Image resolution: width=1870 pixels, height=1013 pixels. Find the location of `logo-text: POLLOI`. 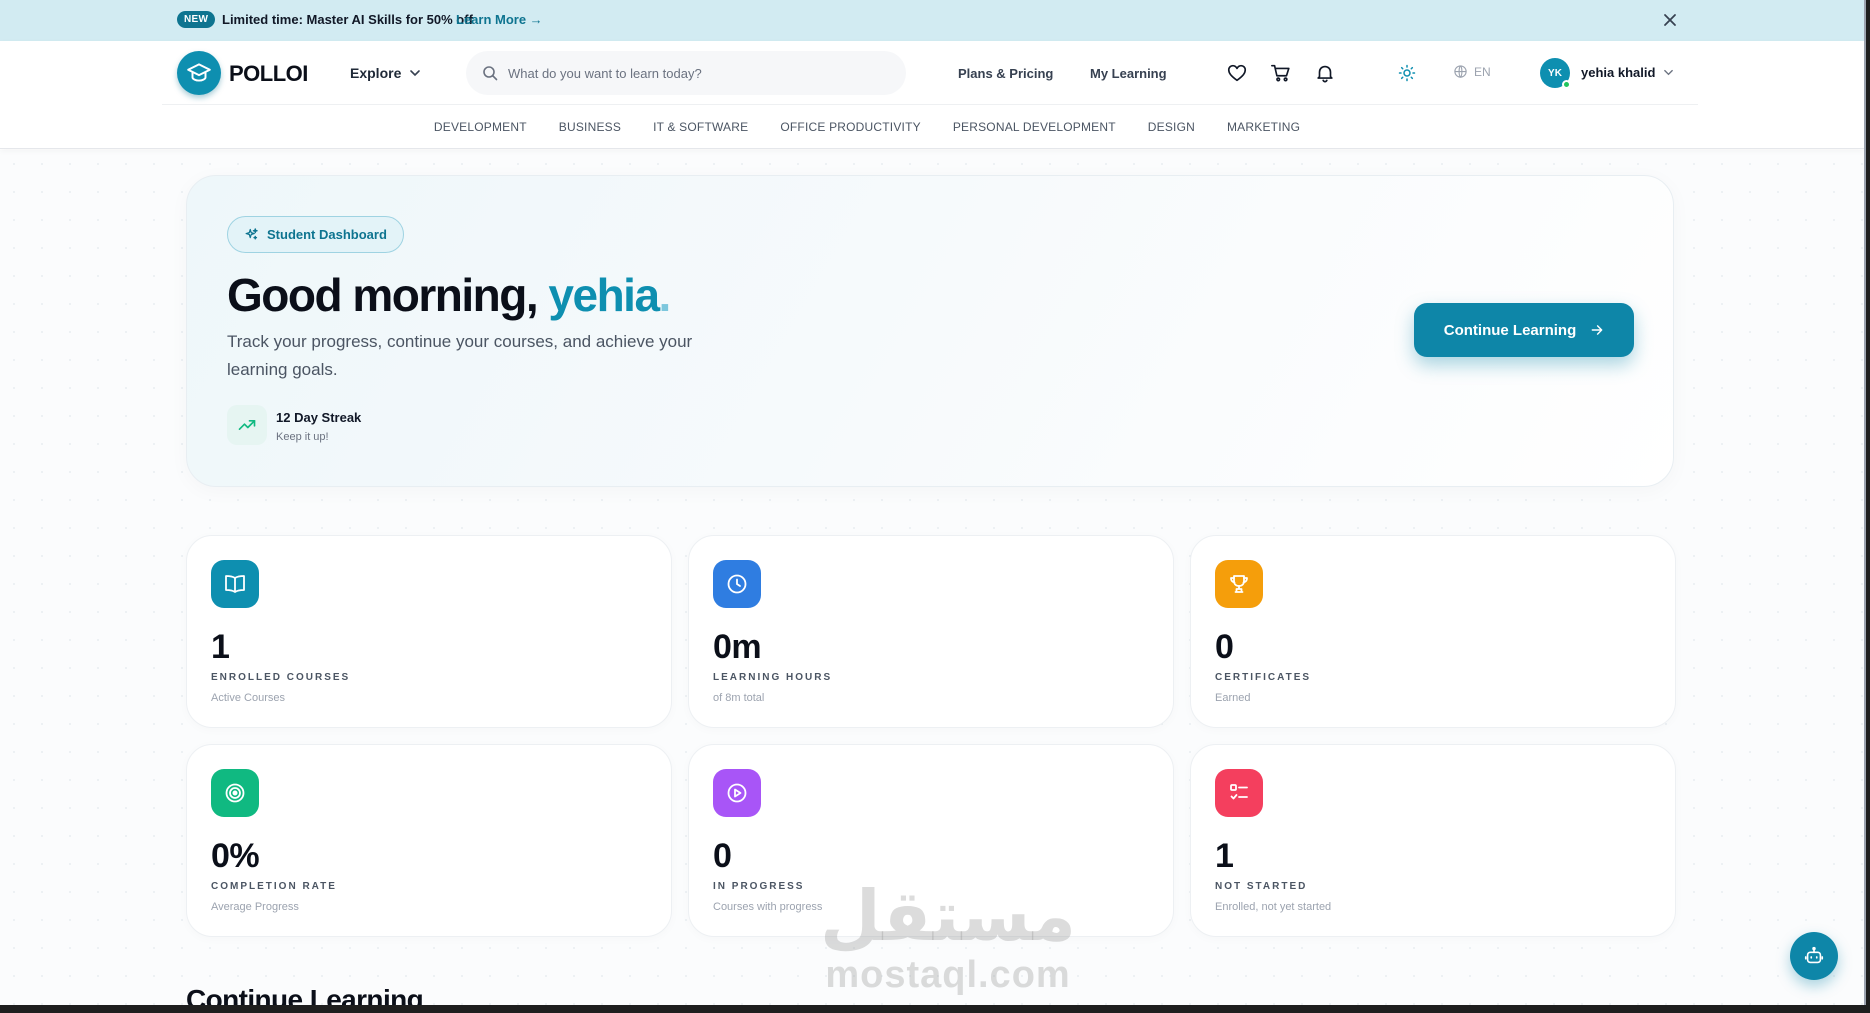

logo-text: POLLOI is located at coordinates (268, 74).